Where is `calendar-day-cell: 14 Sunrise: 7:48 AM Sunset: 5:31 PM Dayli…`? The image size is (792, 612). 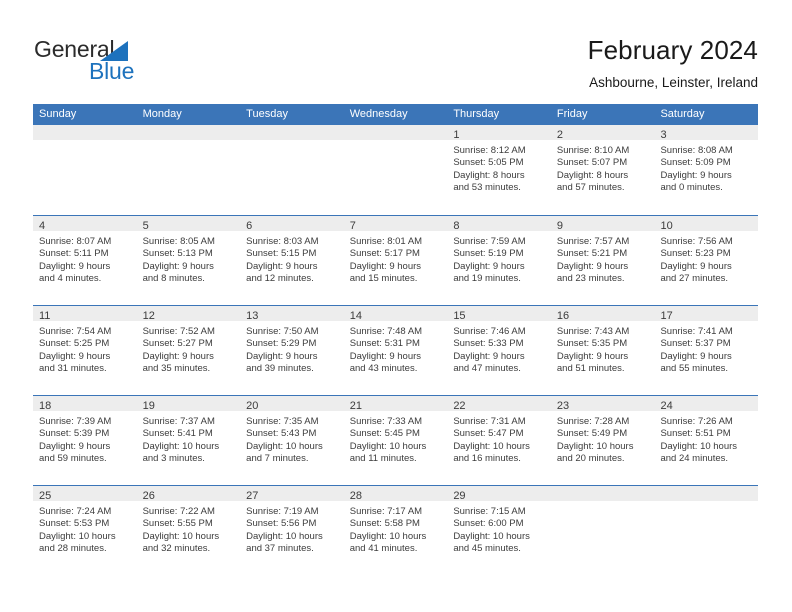
calendar-day-cell: 14 Sunrise: 7:48 AM Sunset: 5:31 PM Dayli… is located at coordinates (395, 350).